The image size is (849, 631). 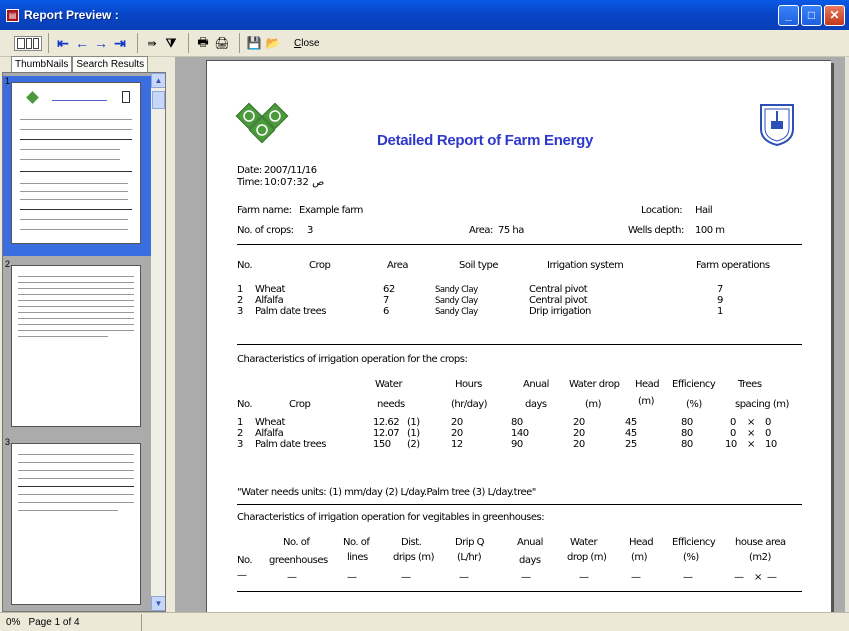 I want to click on irr-col-days: days, so click(x=536, y=404).